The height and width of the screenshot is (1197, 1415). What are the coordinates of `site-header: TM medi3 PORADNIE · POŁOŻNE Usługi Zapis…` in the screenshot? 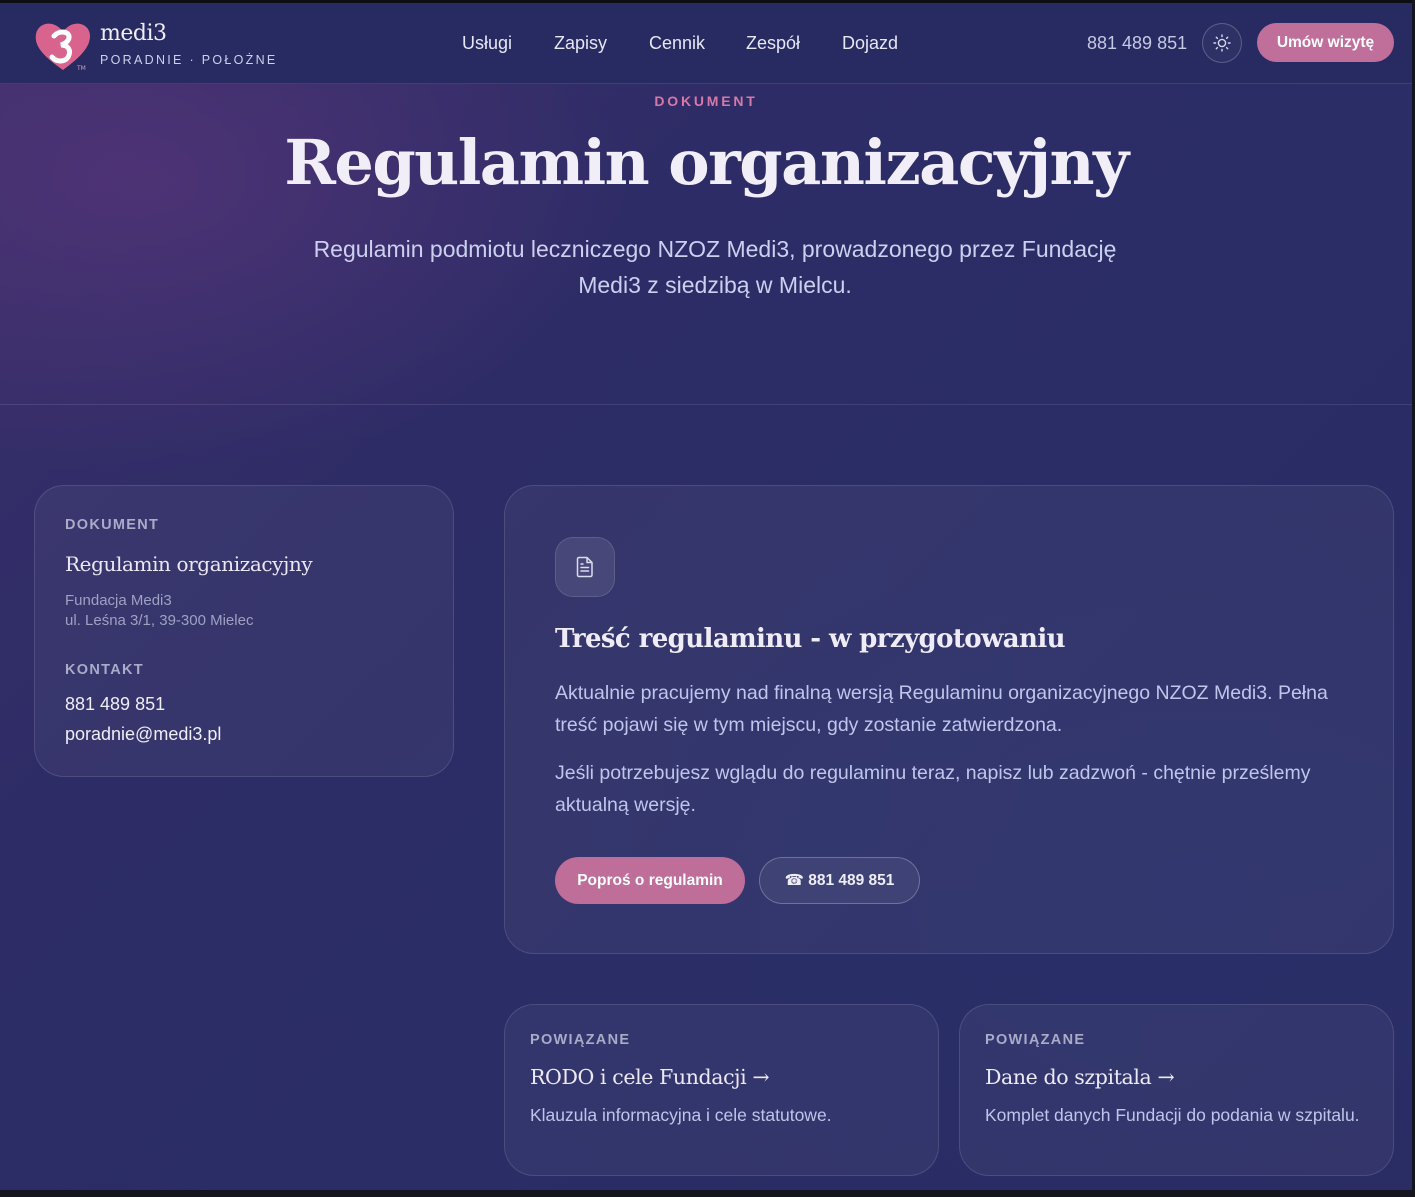 It's located at (706, 43).